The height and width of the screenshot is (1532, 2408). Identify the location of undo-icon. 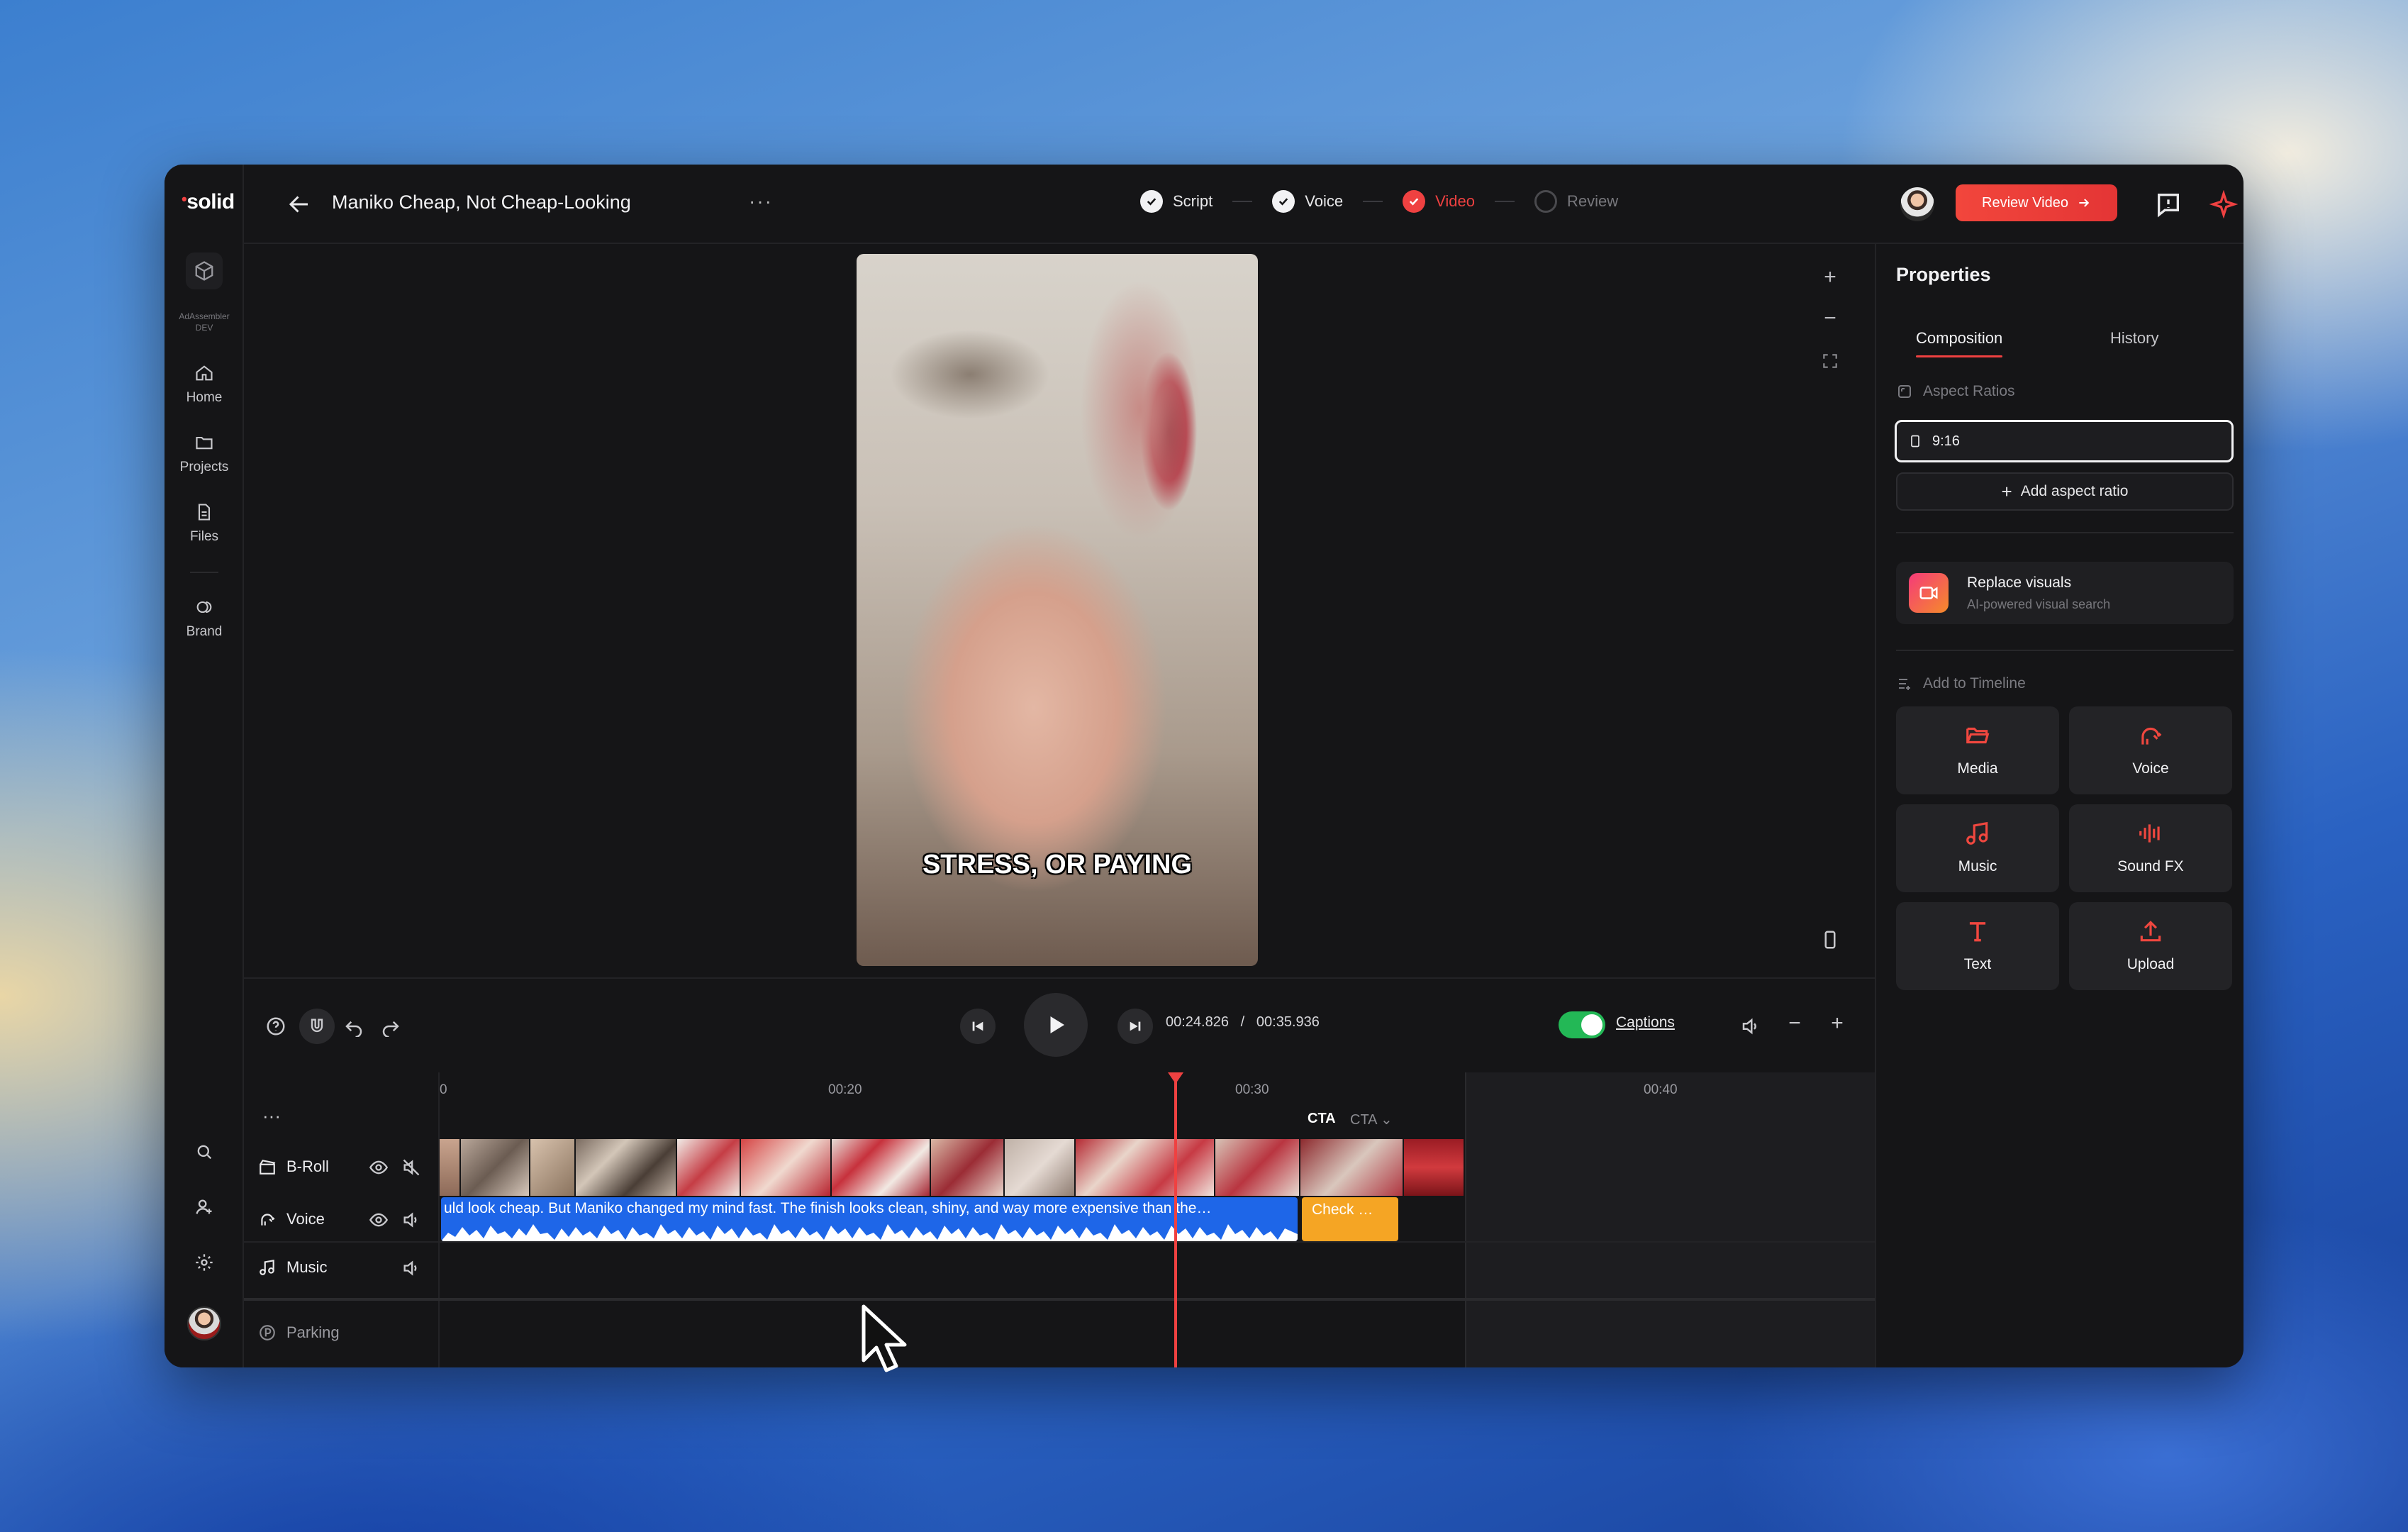
(353, 1026).